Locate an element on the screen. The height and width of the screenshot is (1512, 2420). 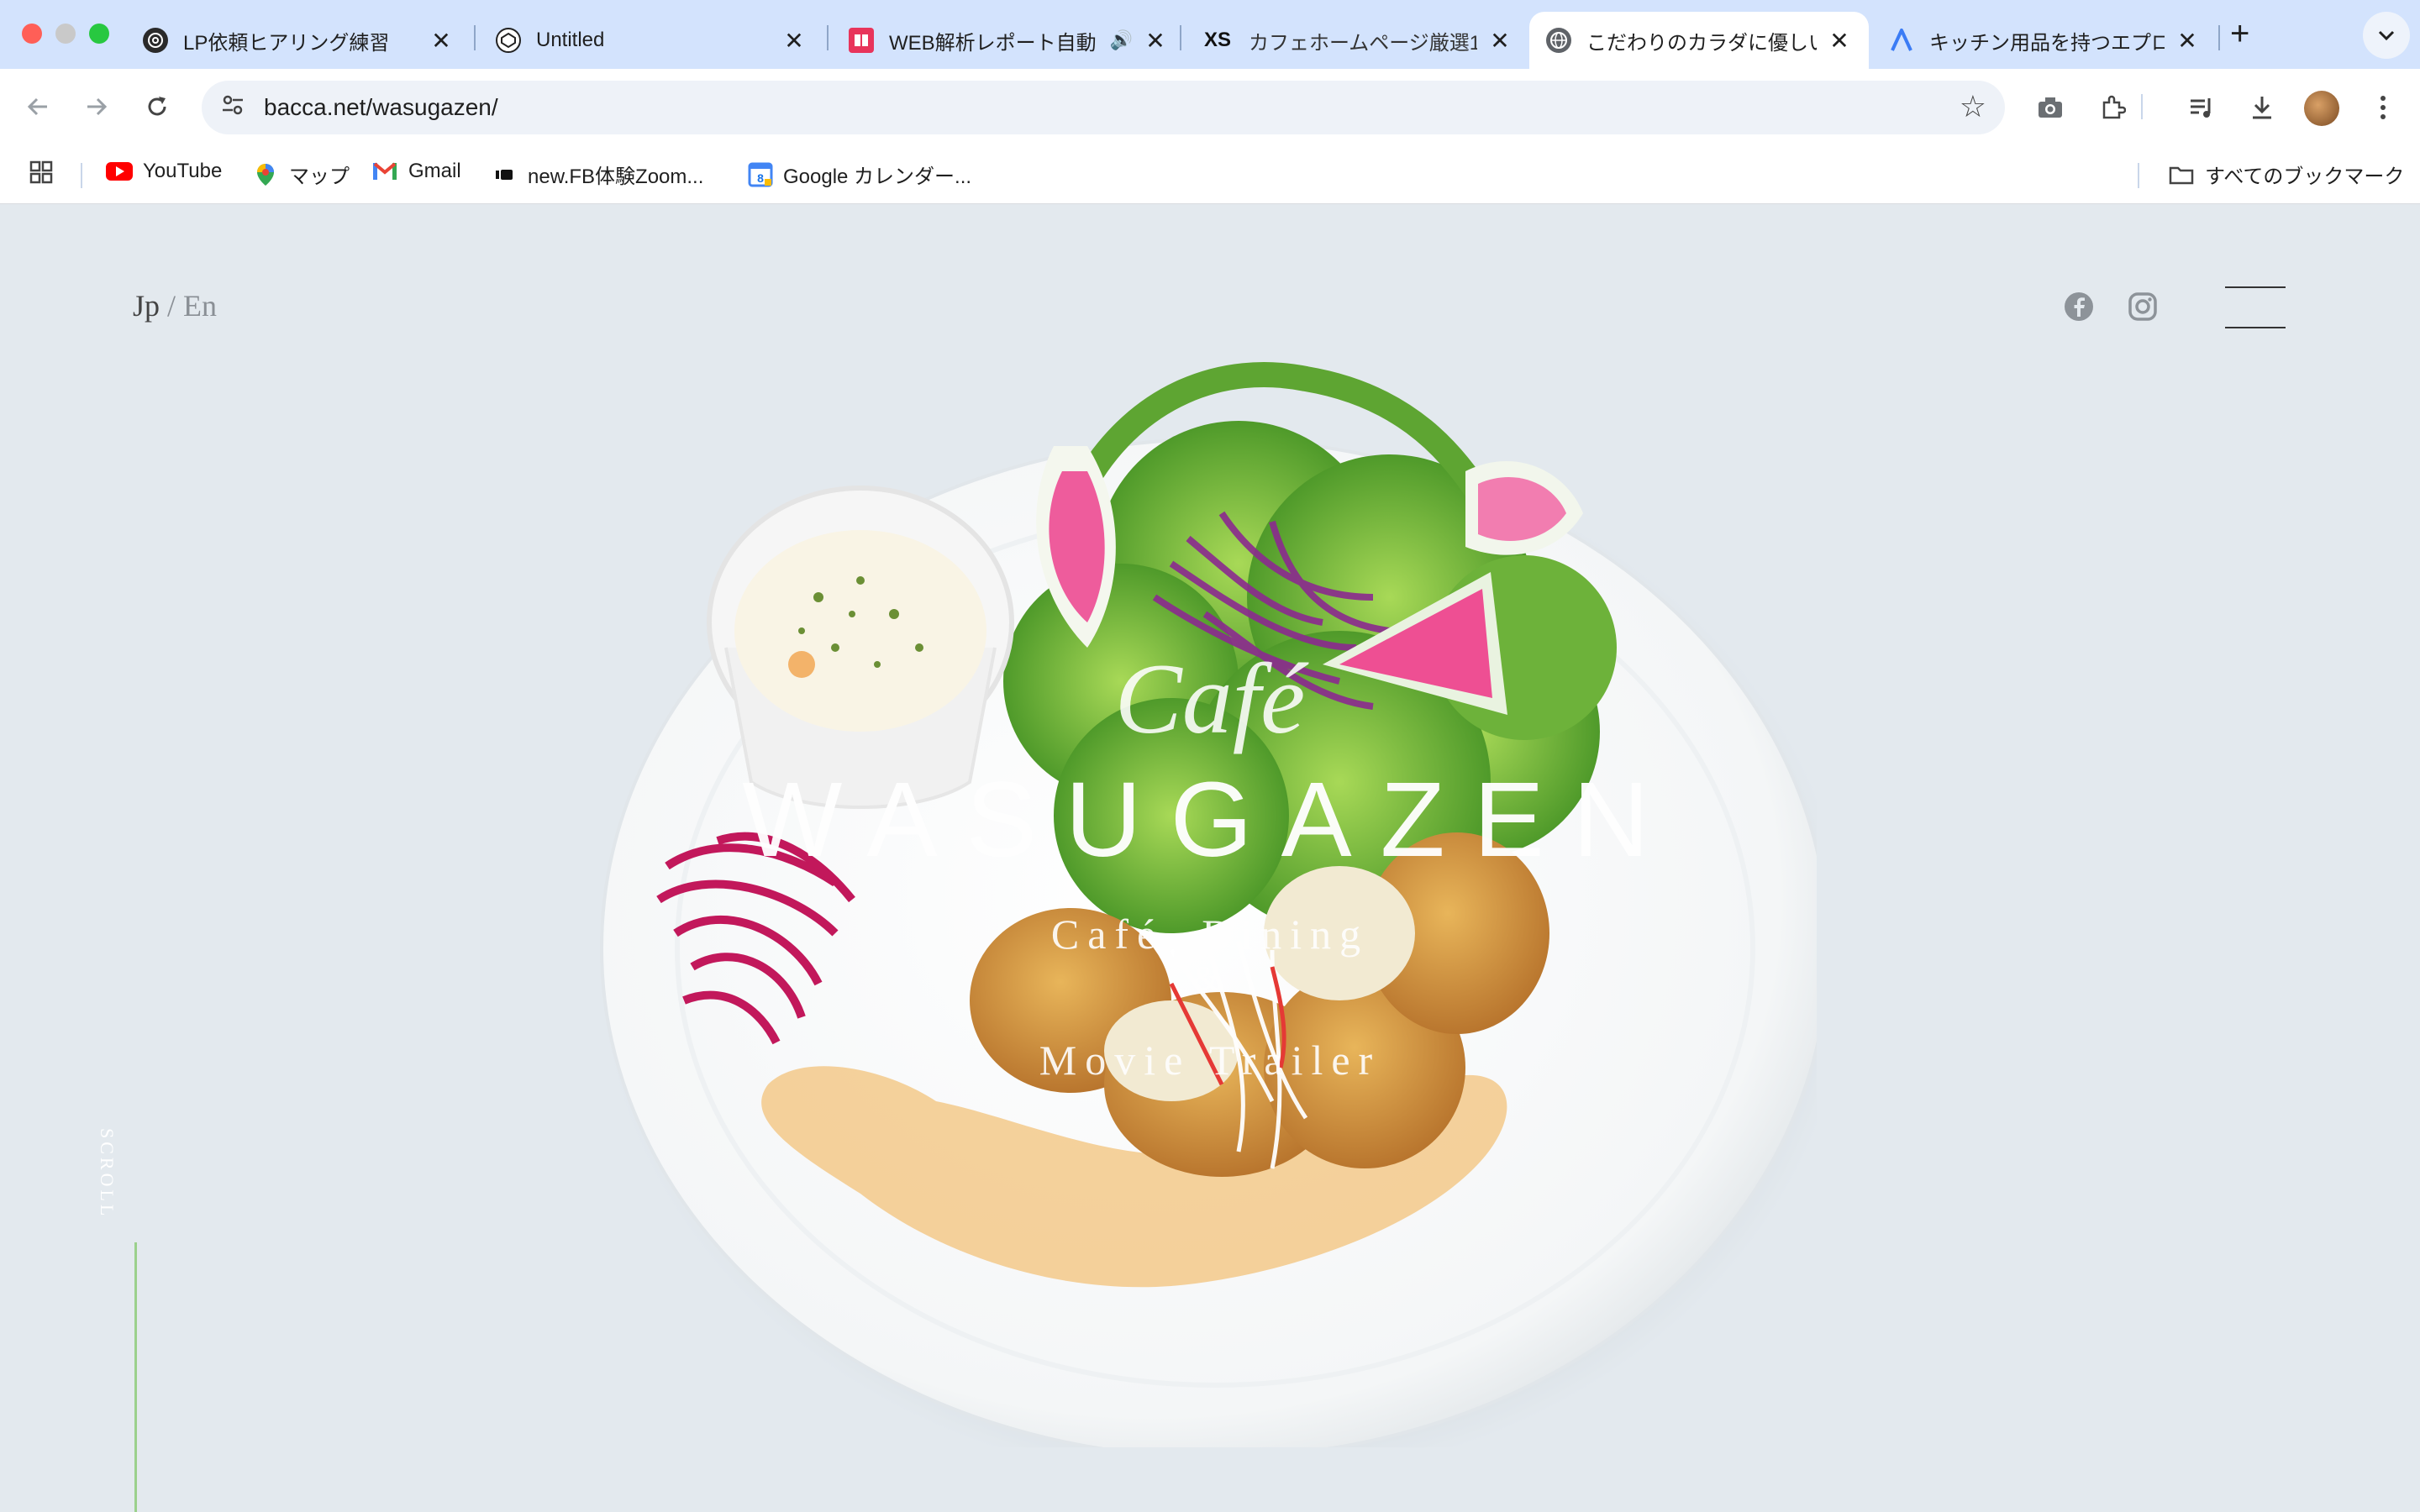
media-controls-icon is located at coordinates (2202, 107).